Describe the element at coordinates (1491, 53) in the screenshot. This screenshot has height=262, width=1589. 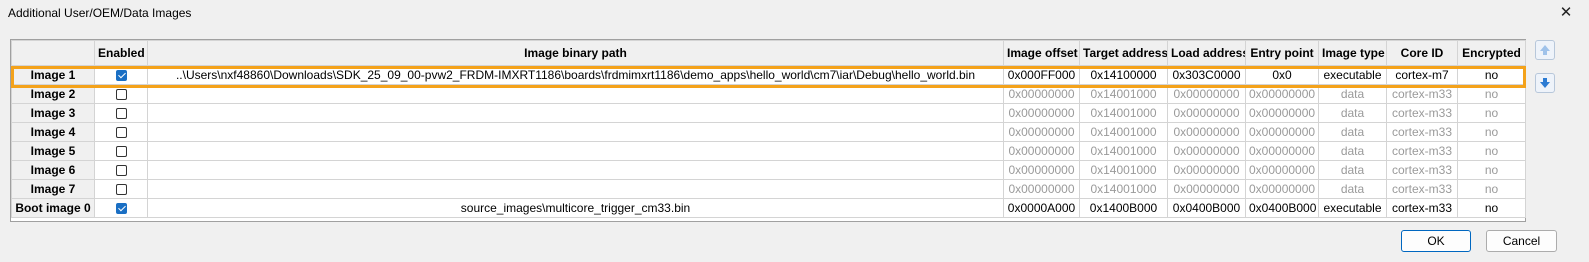
I see `column-header-encrypted: Encrypted` at that location.